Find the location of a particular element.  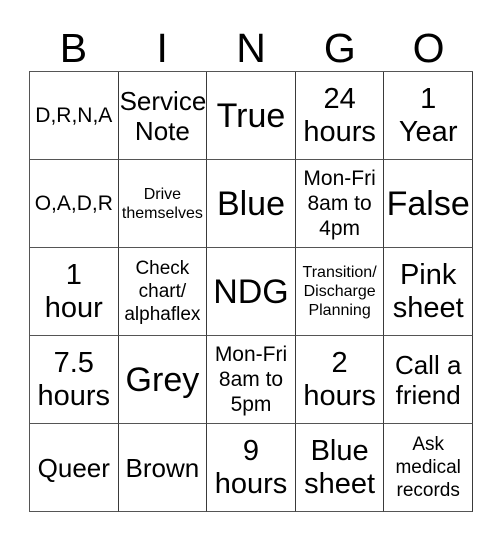

bingo-cell-text: NDG is located at coordinates (251, 291).